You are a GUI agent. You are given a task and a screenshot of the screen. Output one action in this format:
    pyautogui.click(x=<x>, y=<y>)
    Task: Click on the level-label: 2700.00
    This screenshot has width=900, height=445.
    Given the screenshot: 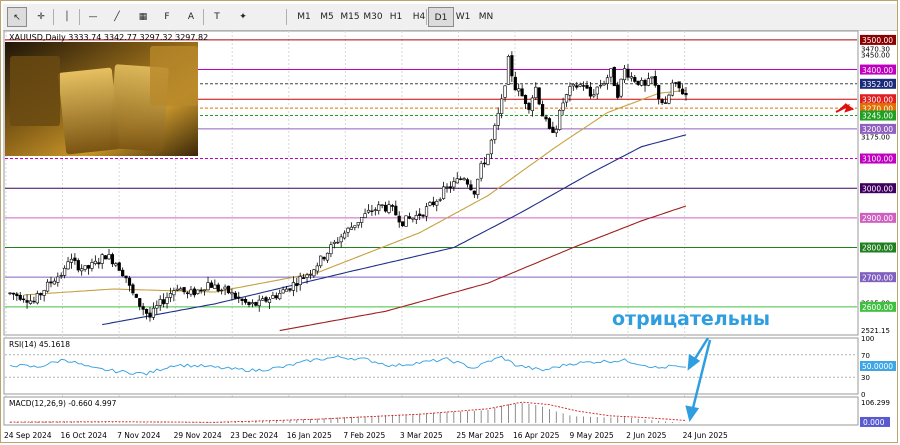 What is the action you would take?
    pyautogui.click(x=878, y=277)
    